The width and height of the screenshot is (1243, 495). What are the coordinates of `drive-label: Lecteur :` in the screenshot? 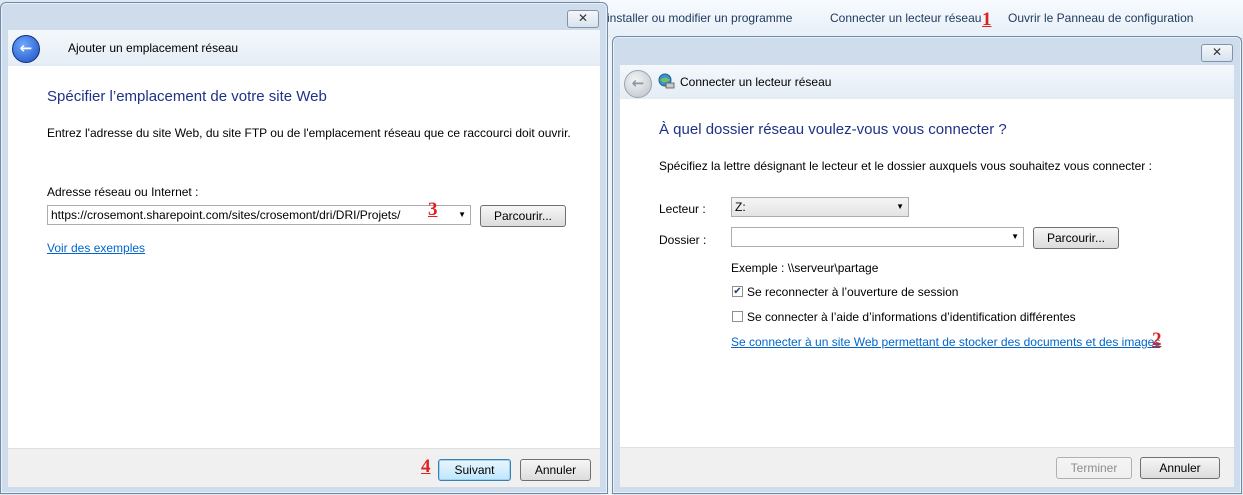 It's located at (682, 209).